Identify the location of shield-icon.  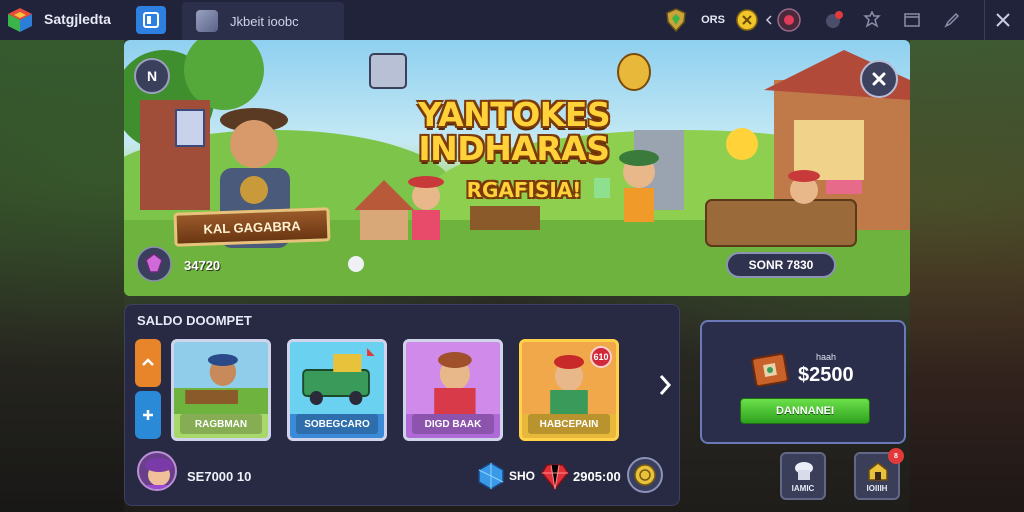
(676, 20).